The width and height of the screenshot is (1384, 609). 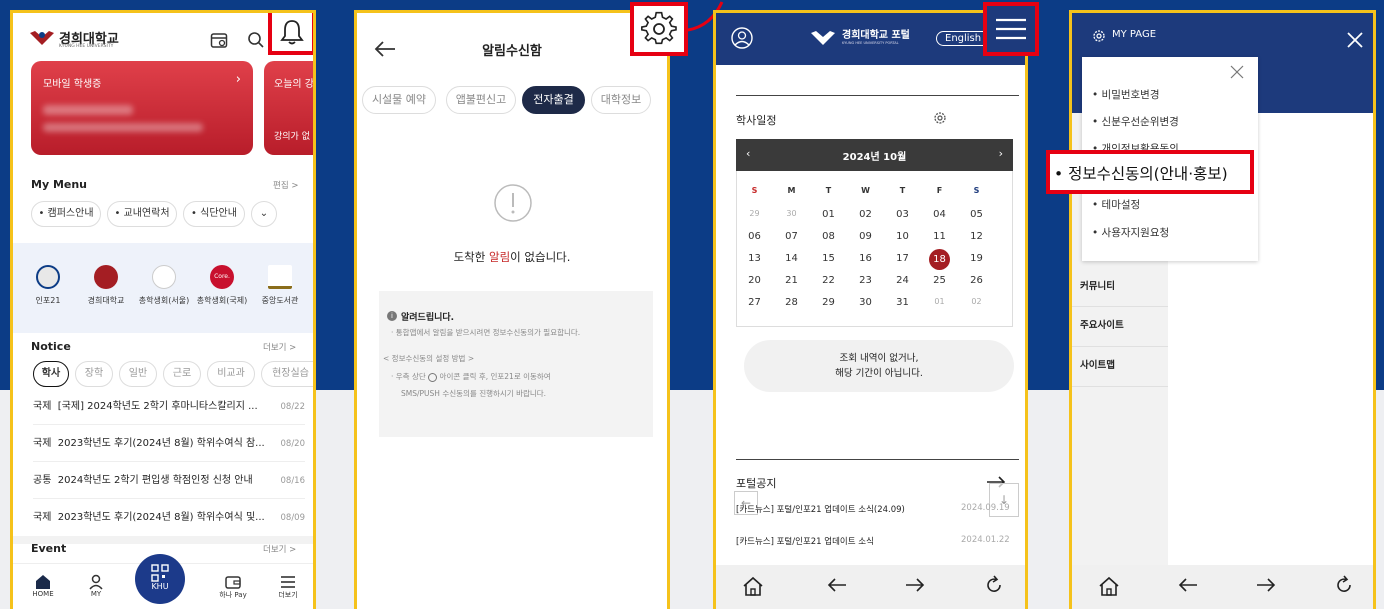 What do you see at coordinates (94, 374) in the screenshot?
I see `notice-tab-scholarship: 장학` at bounding box center [94, 374].